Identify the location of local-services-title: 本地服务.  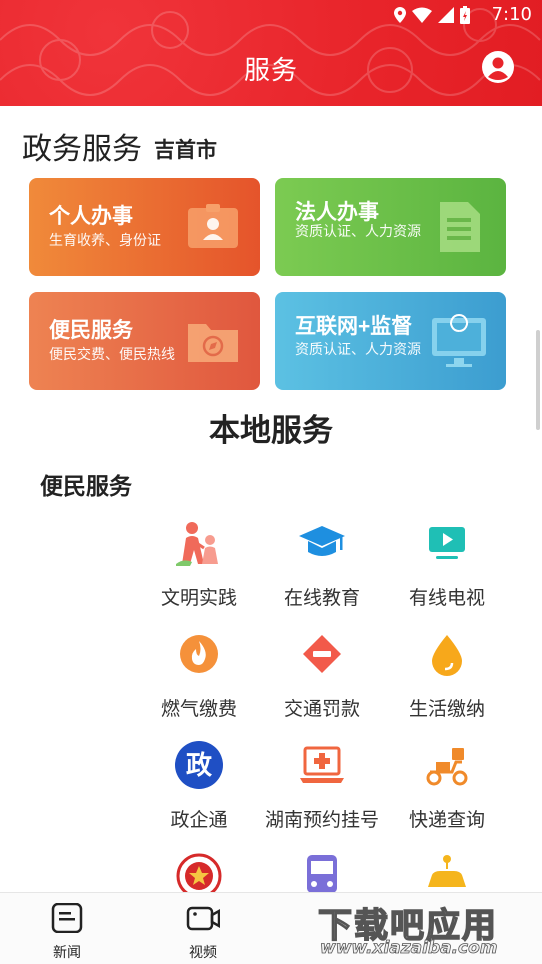
(271, 430).